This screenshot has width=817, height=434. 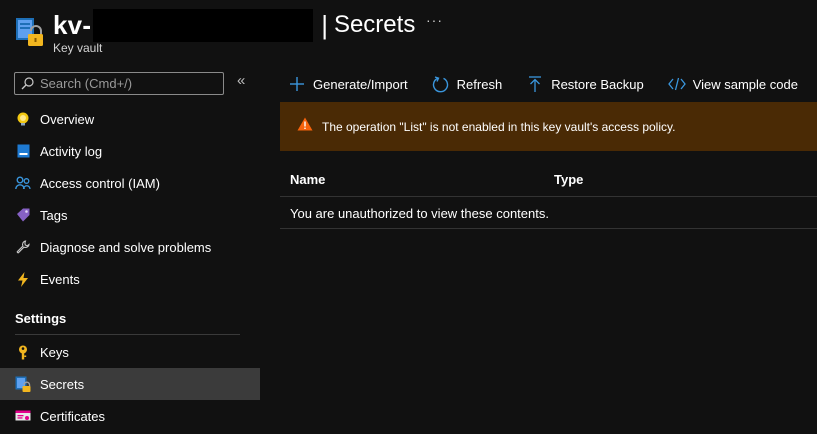 What do you see at coordinates (86, 83) in the screenshot?
I see `search-placeholder: Search (Cmd+/)` at bounding box center [86, 83].